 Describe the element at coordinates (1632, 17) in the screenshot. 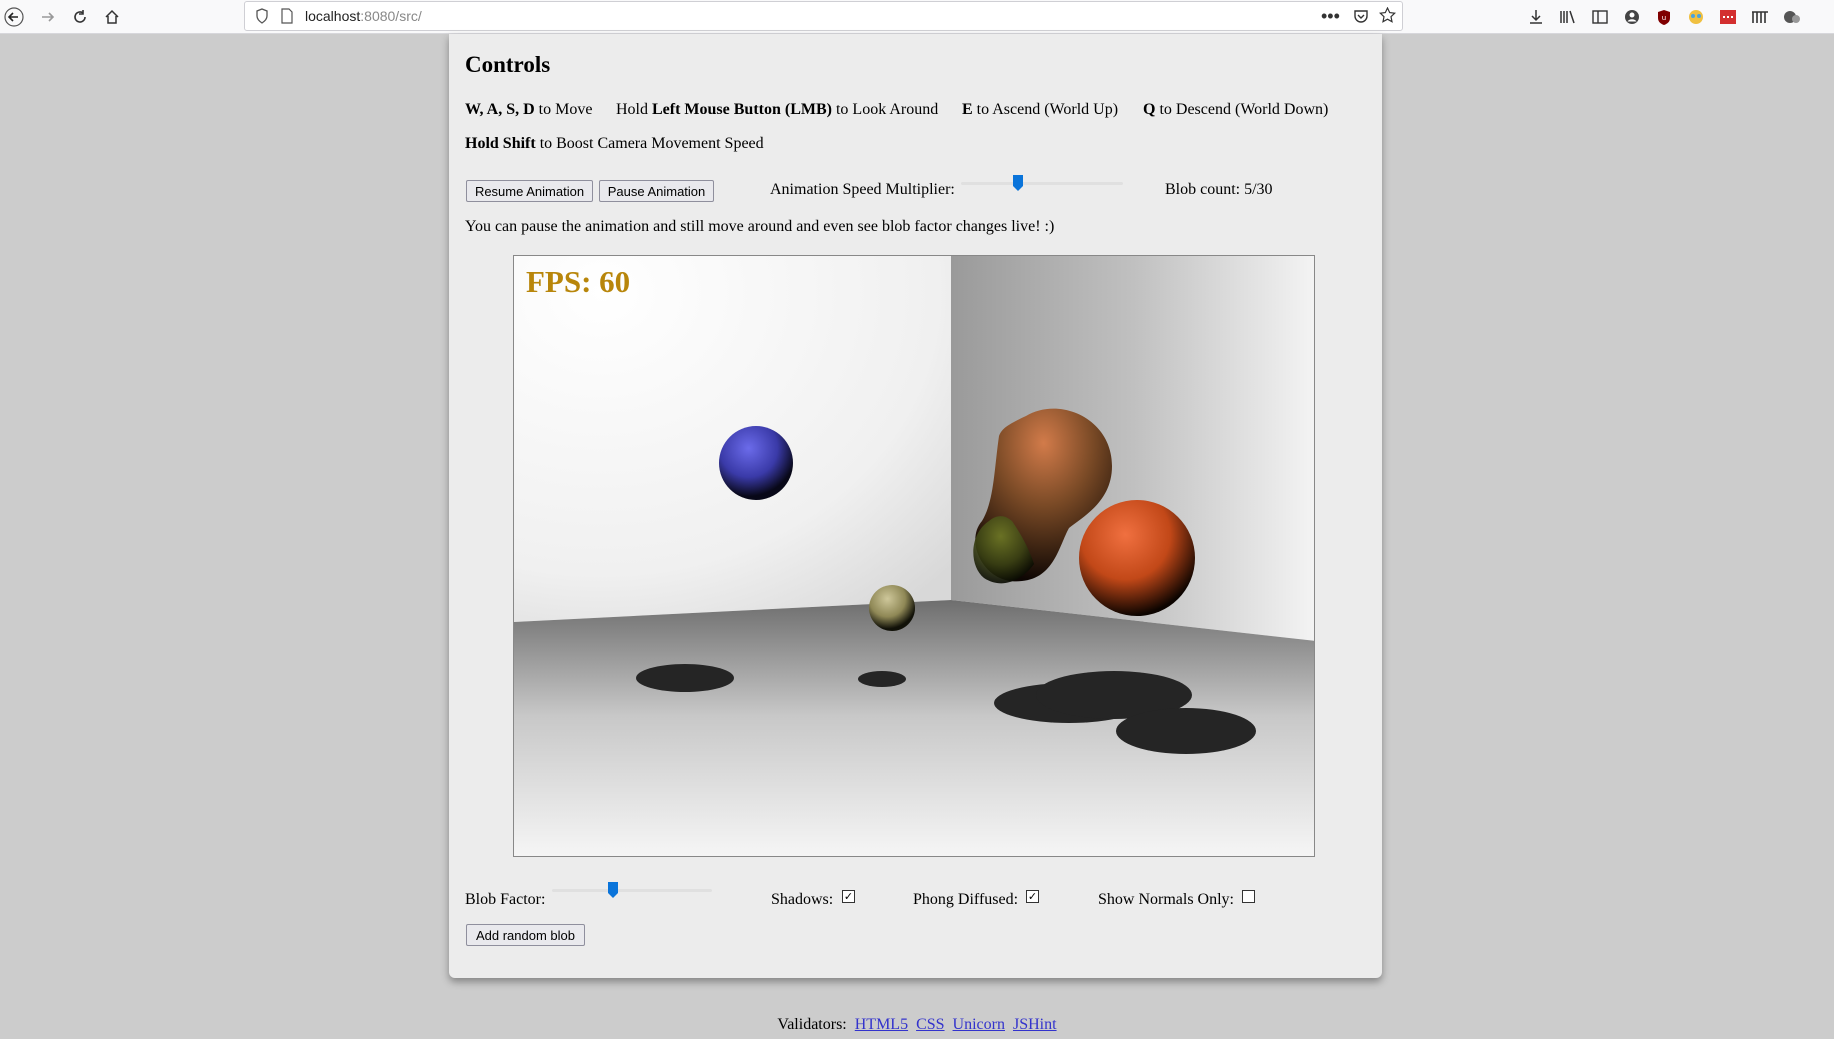

I see `account-icon` at that location.